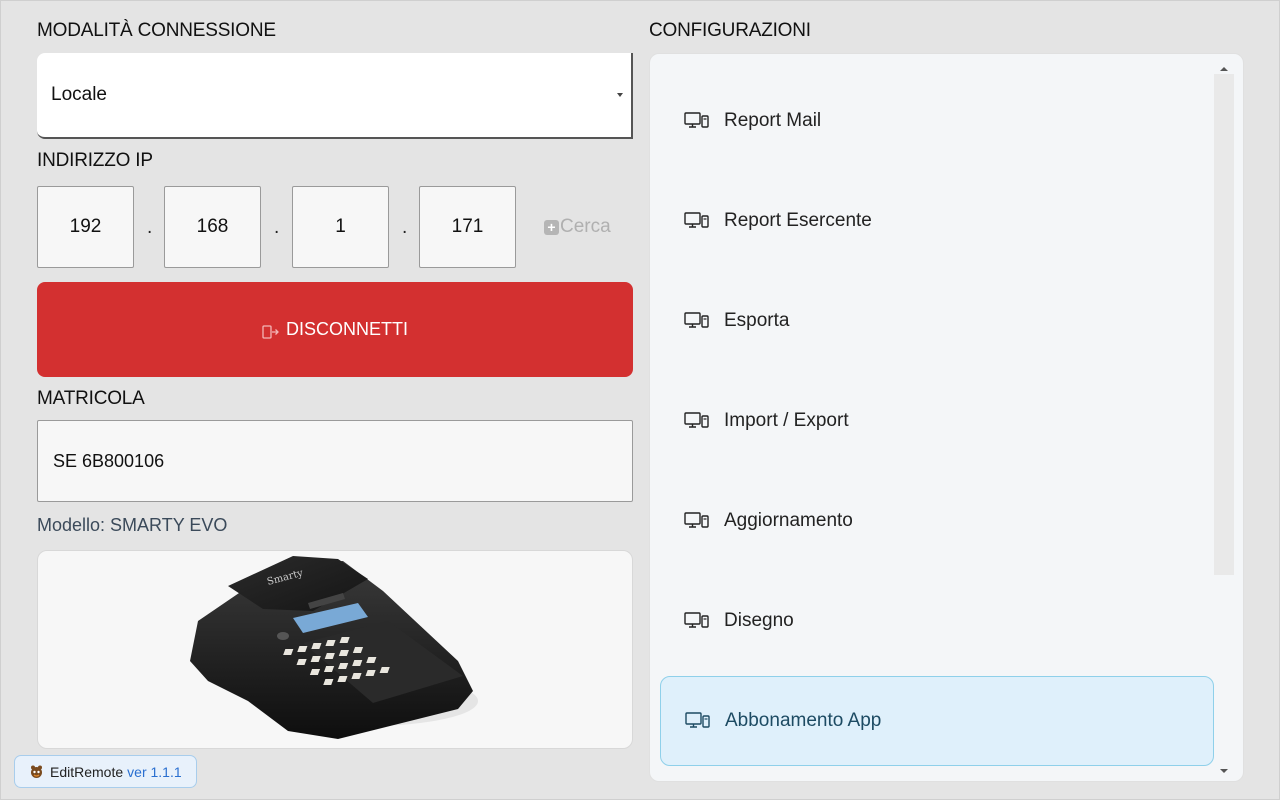  Describe the element at coordinates (85, 227) in the screenshot. I see `ip-octet-1-input: 192` at that location.